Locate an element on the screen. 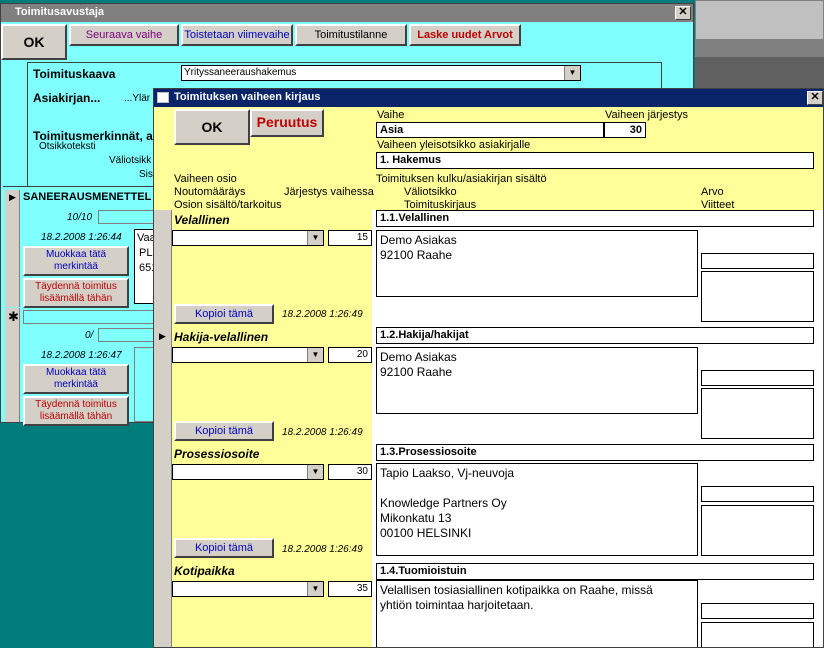 The height and width of the screenshot is (648, 824). order-value-row-1: 15 is located at coordinates (362, 237).